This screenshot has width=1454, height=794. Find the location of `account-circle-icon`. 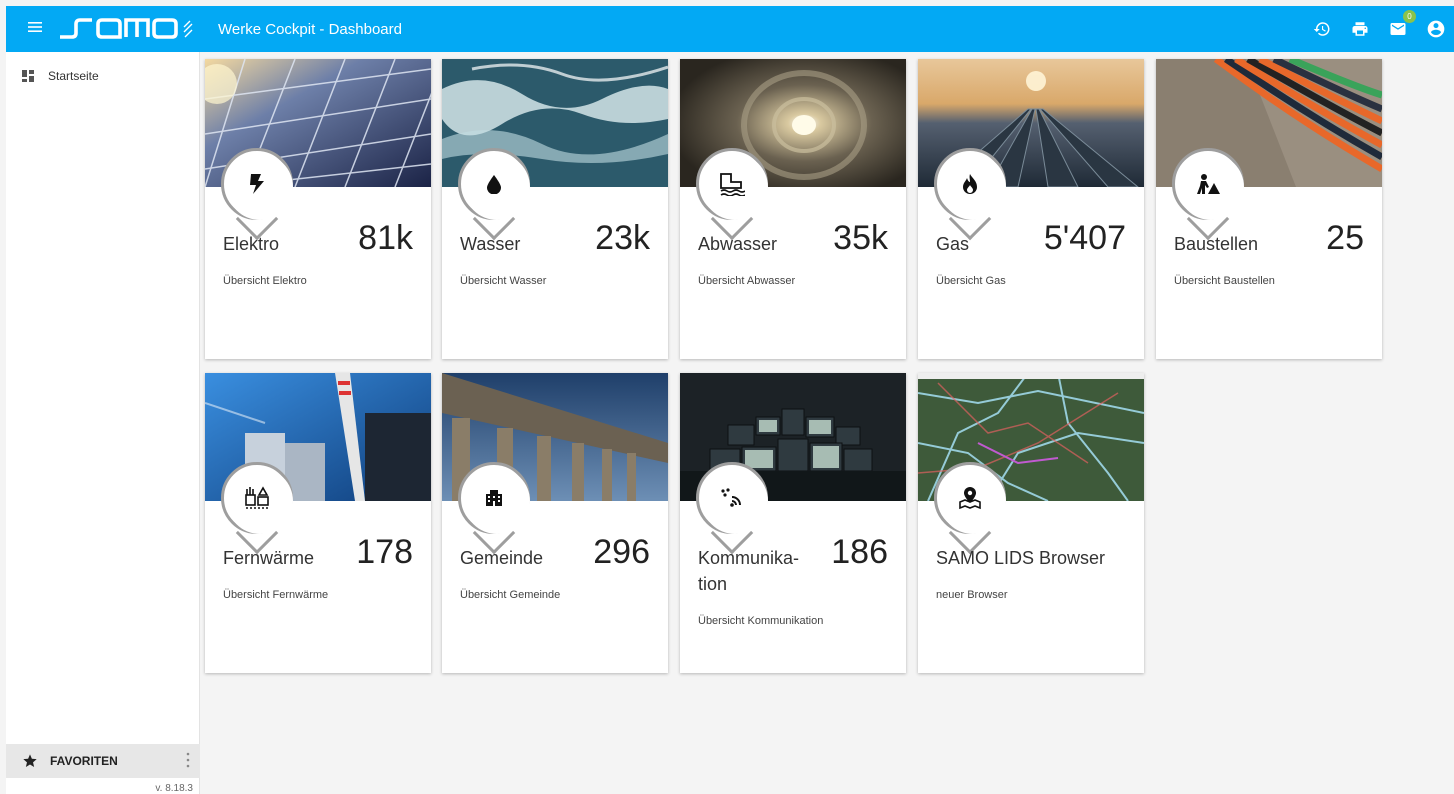

account-circle-icon is located at coordinates (1436, 29).